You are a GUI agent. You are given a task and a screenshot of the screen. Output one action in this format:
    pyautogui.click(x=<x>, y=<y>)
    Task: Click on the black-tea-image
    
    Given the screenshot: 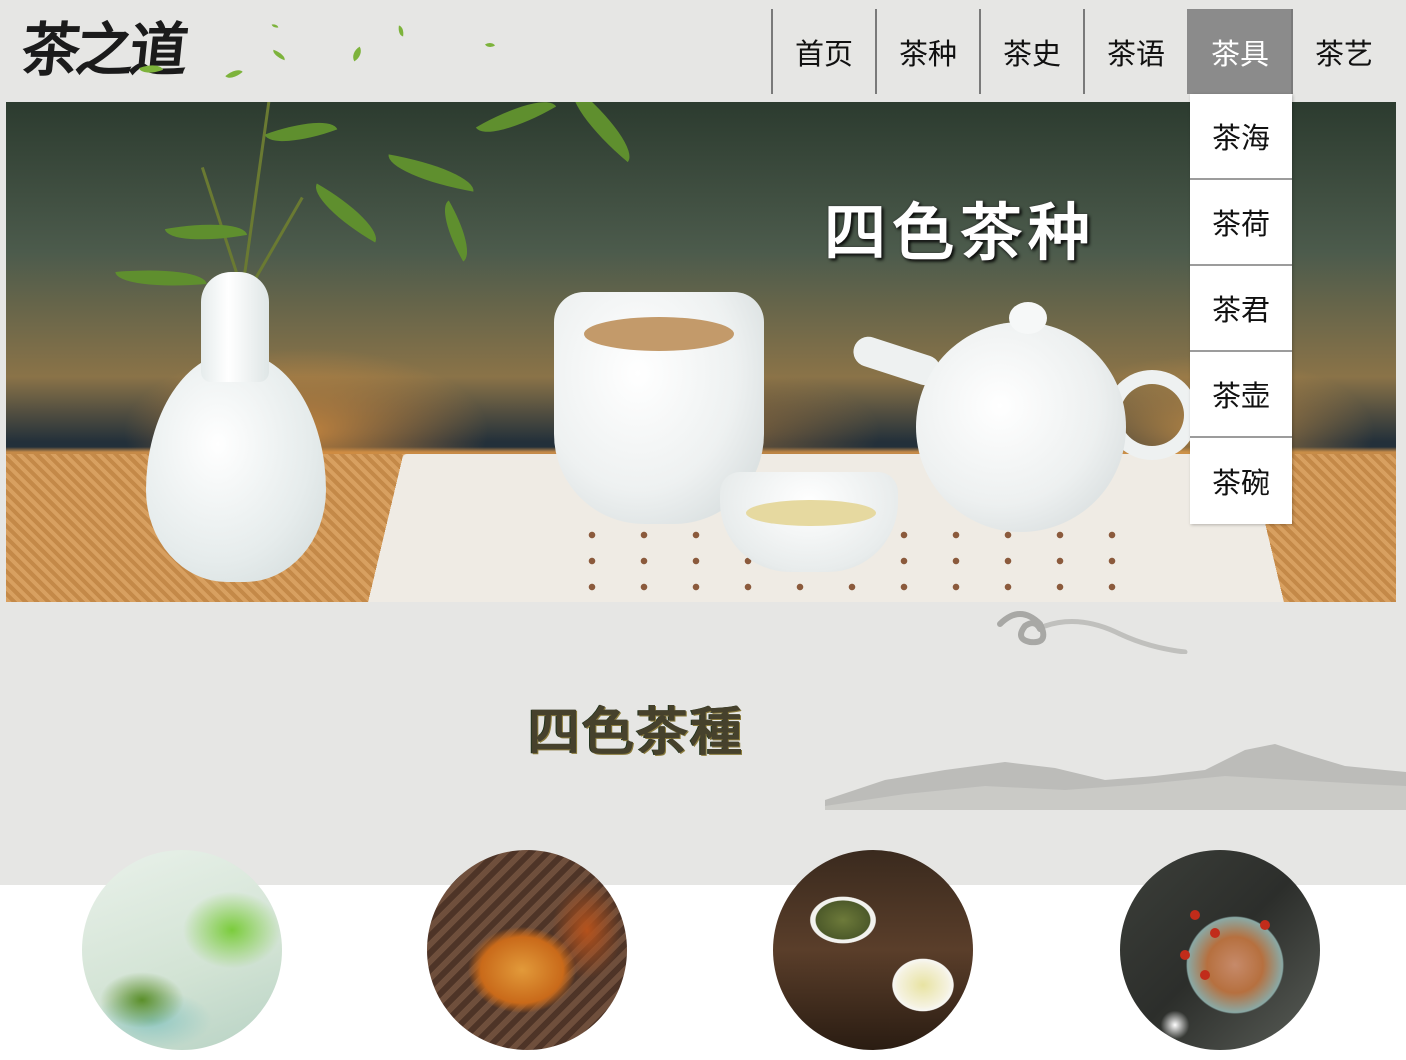 What is the action you would take?
    pyautogui.click(x=527, y=950)
    